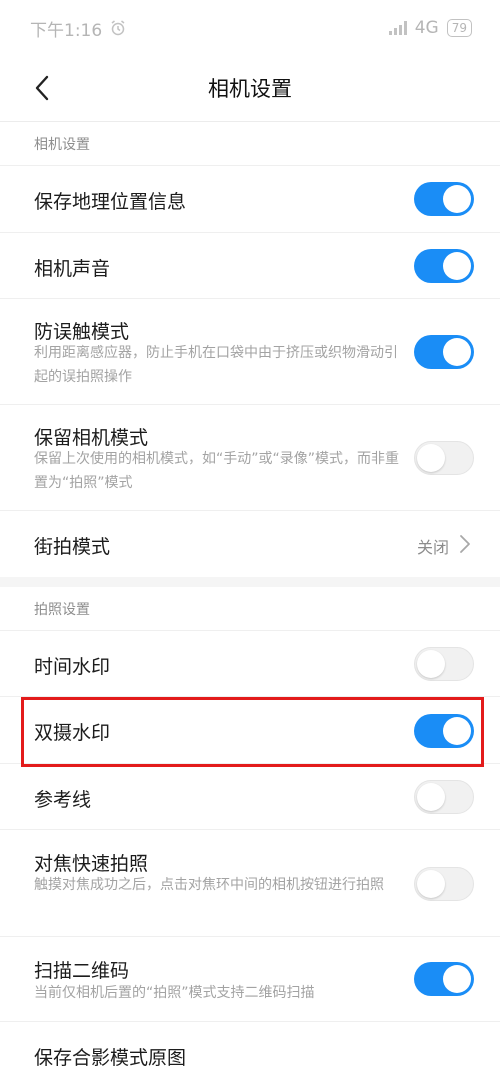  I want to click on status-left: 下午1:16, so click(78, 28).